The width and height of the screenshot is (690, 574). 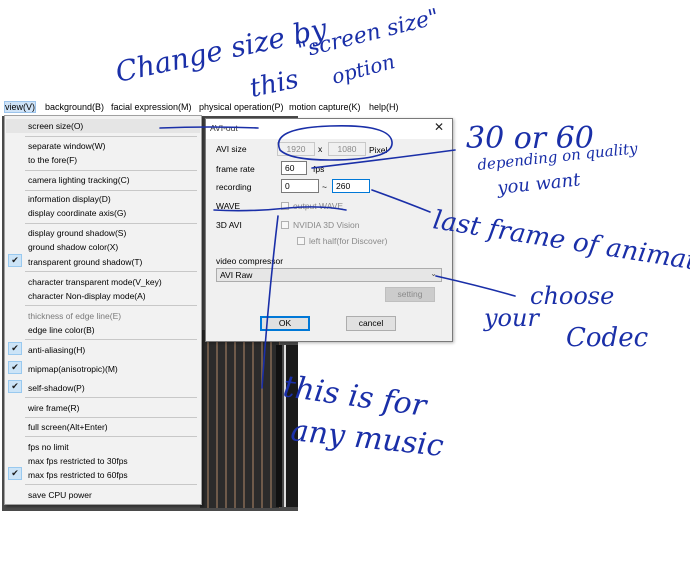 What do you see at coordinates (55, 126) in the screenshot?
I see `menu-item-screen-size: screen size(O)` at bounding box center [55, 126].